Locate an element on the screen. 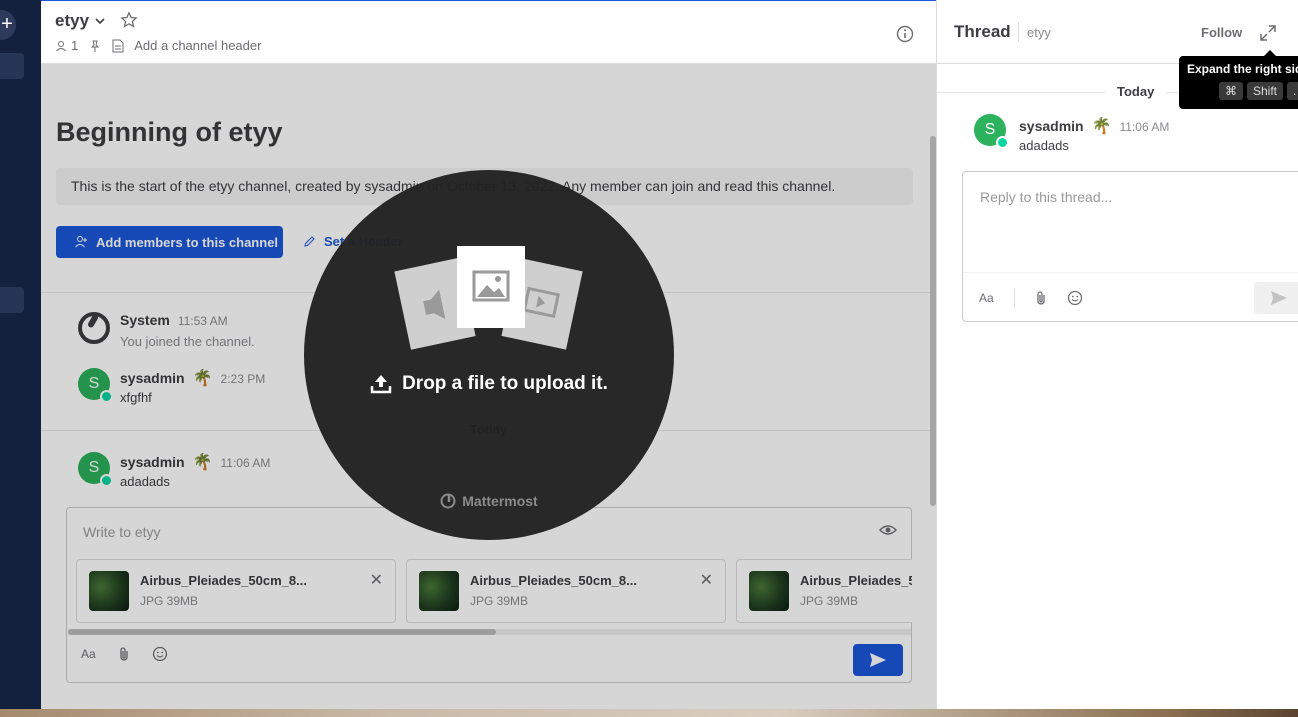 This screenshot has width=1298, height=717. desktop-background-strip is located at coordinates (649, 713).